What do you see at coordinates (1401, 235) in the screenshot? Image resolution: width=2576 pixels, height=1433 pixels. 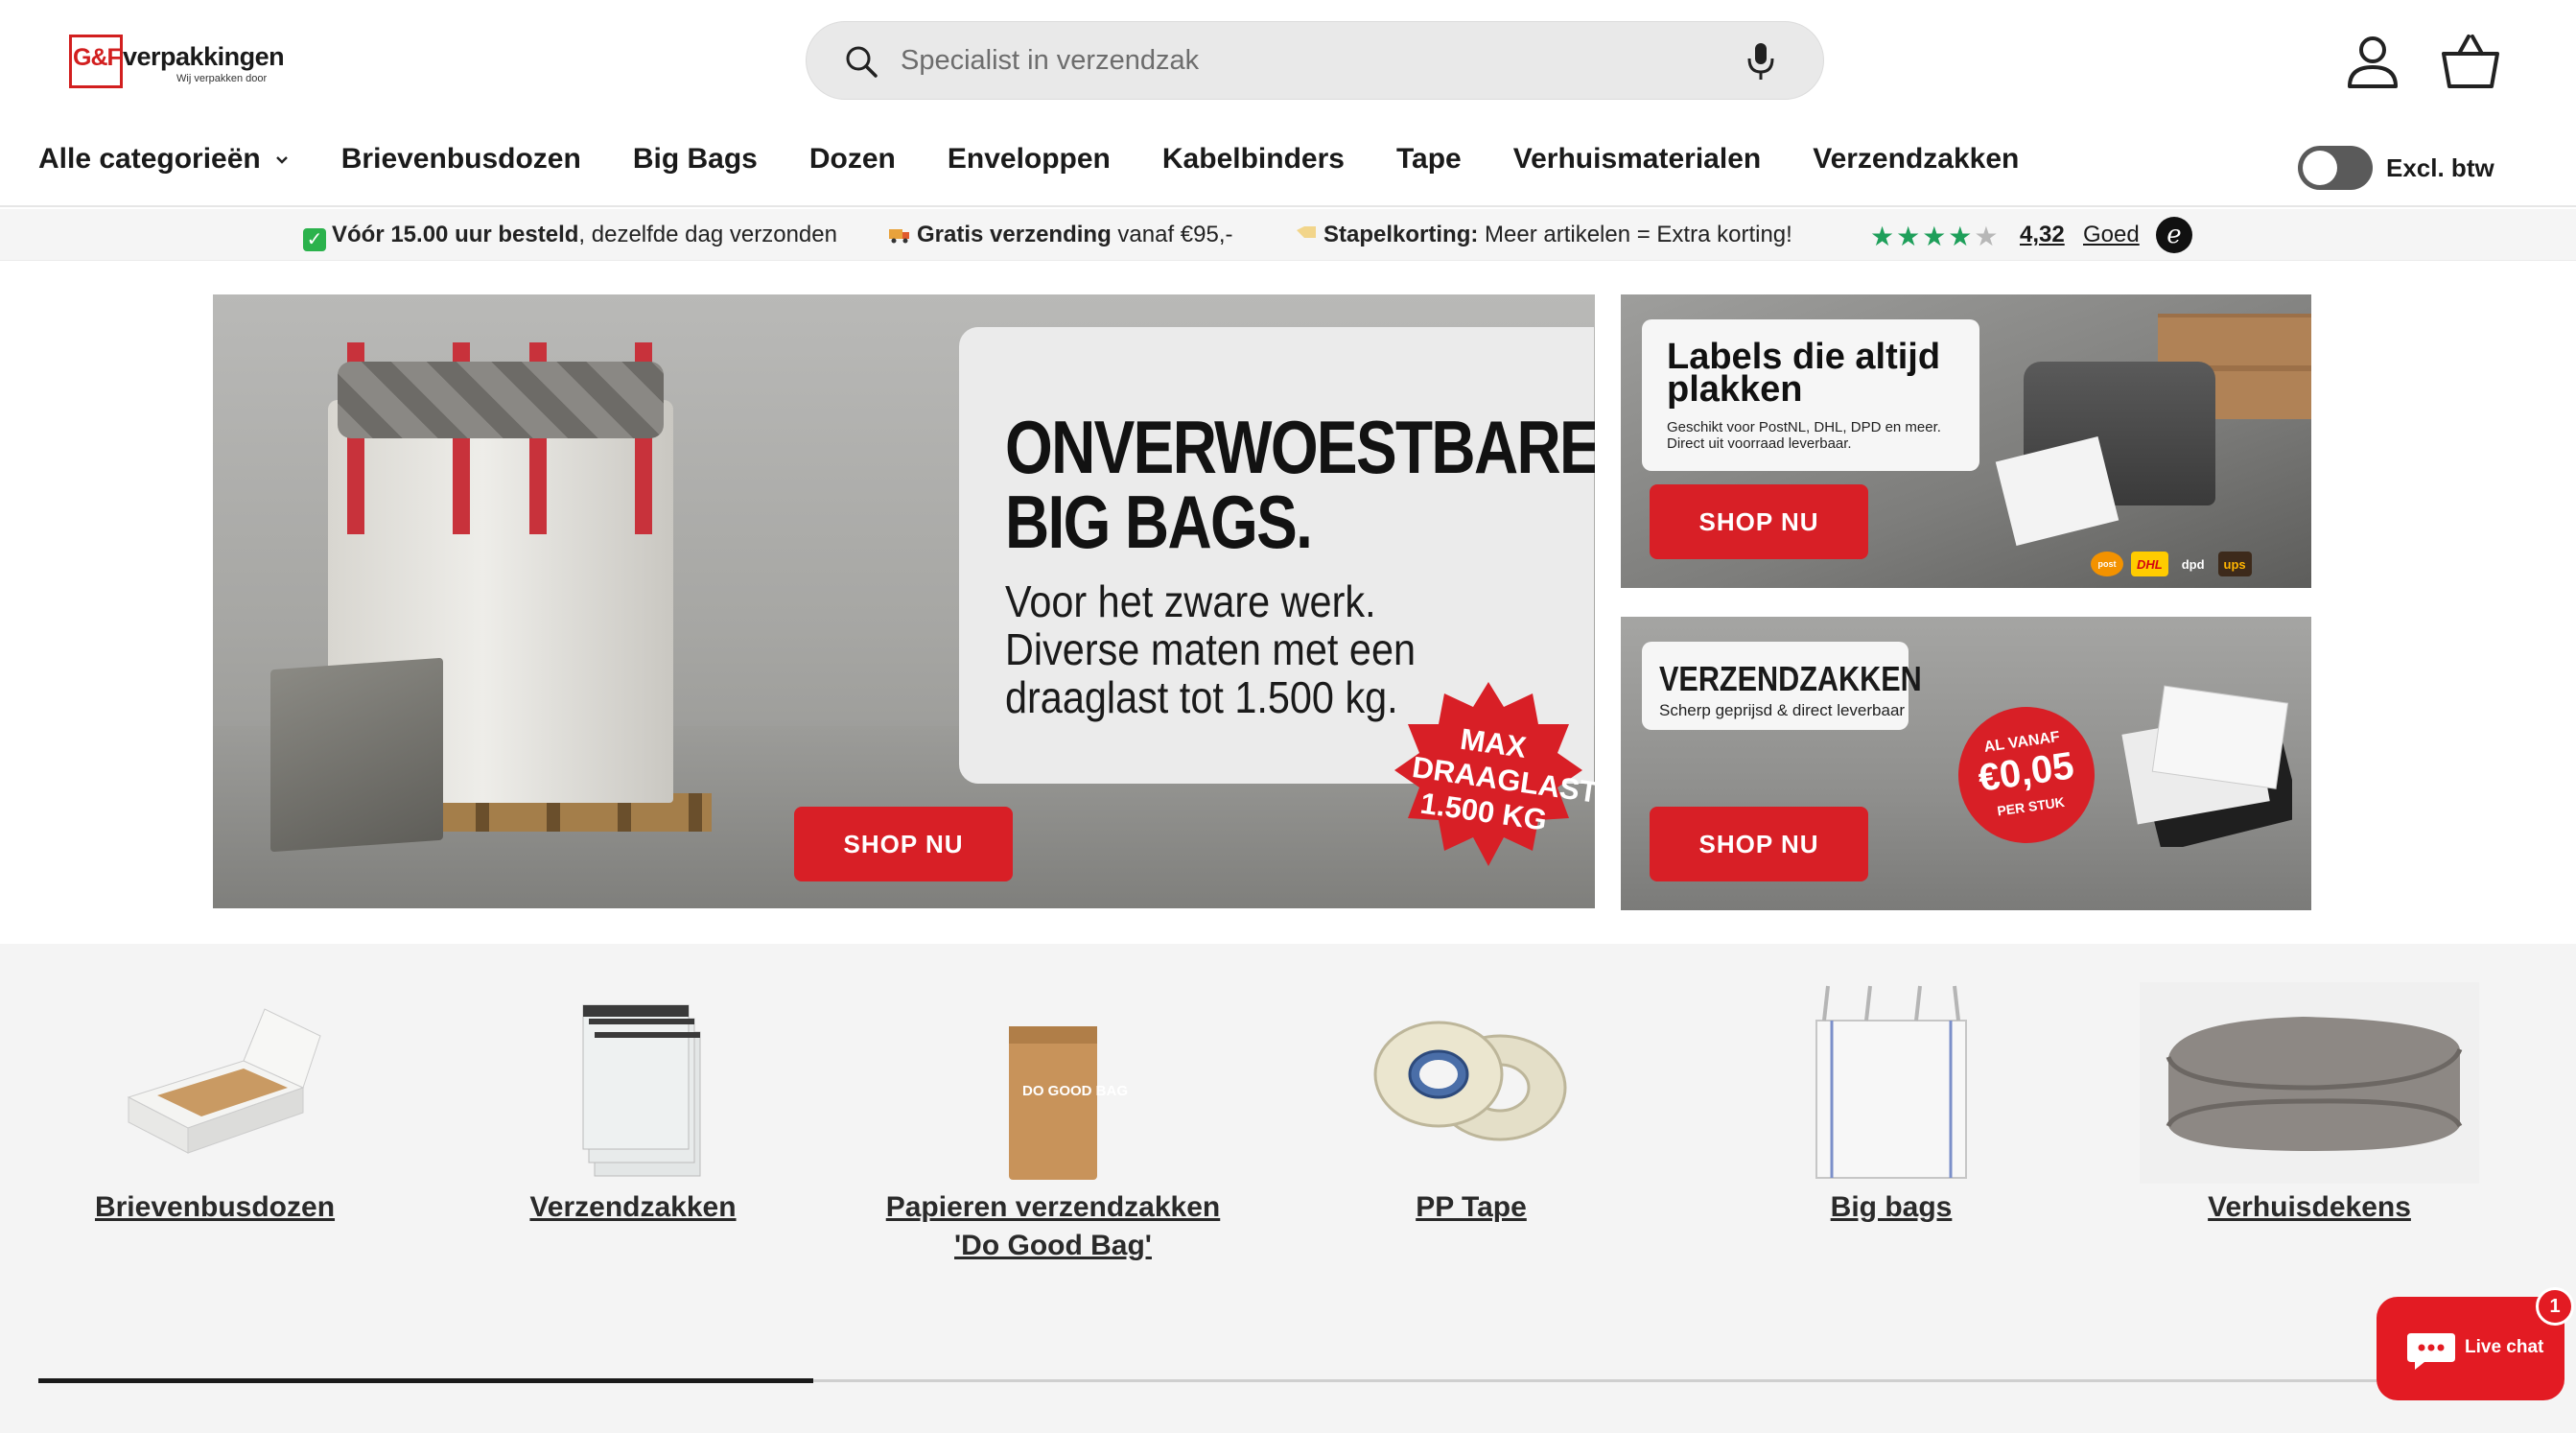 I see `usp-bold: Stapelkorting:` at bounding box center [1401, 235].